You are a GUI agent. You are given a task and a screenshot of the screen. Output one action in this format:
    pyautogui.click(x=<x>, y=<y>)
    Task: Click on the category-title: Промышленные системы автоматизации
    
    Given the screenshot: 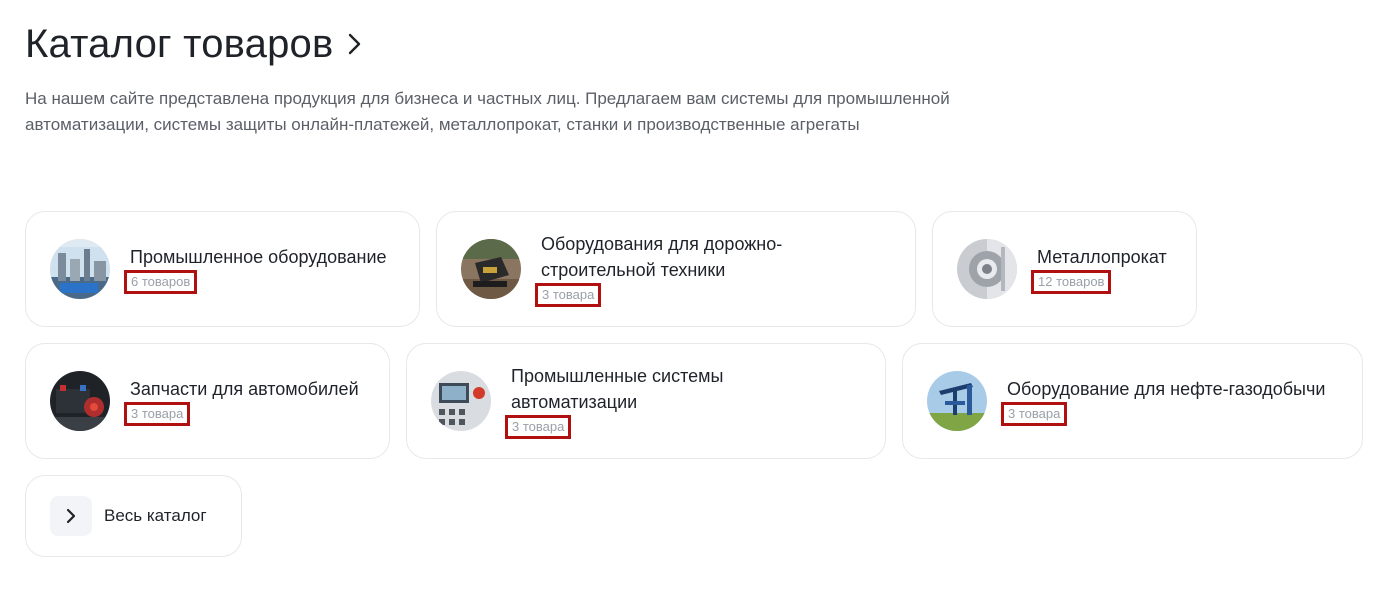 What is the action you would take?
    pyautogui.click(x=641, y=389)
    